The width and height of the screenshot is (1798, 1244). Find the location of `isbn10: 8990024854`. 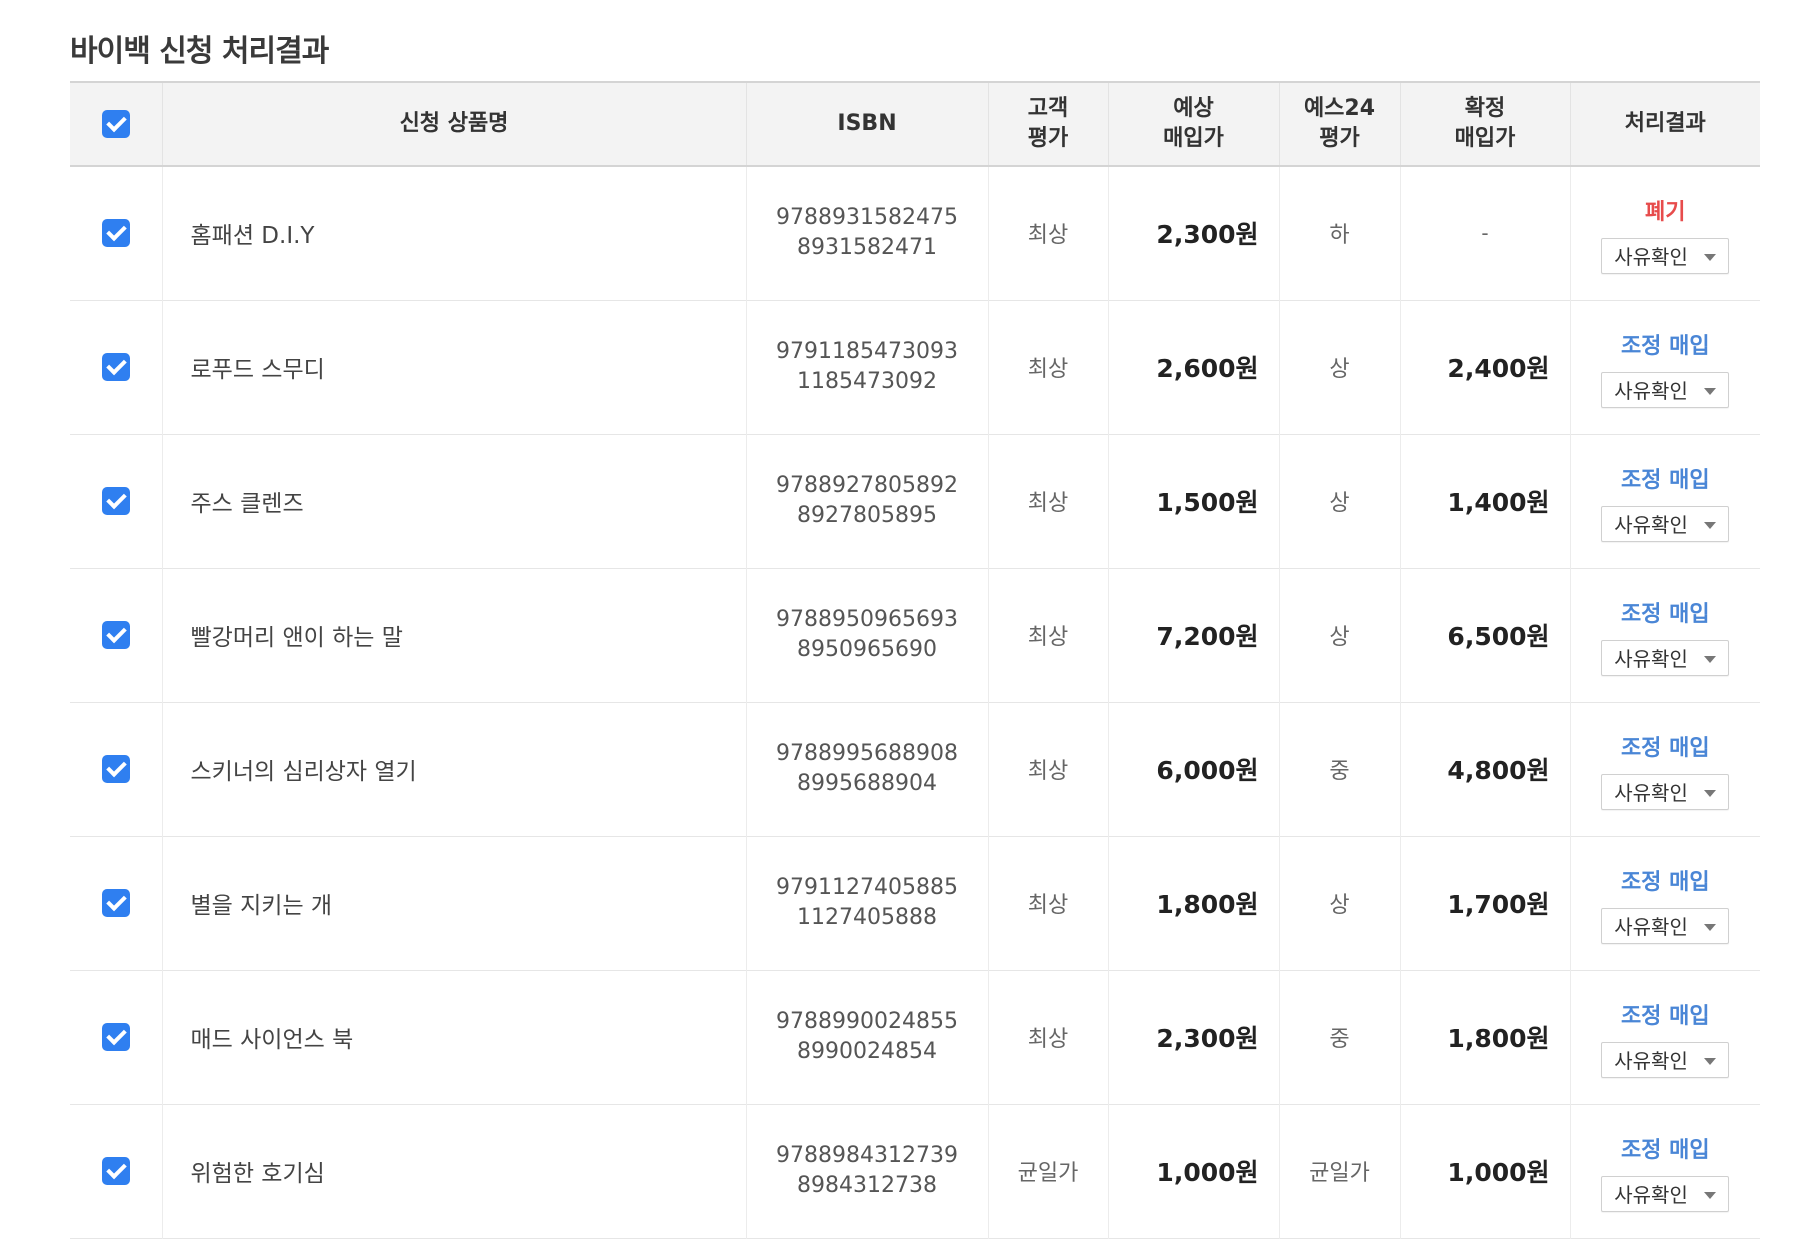

isbn10: 8990024854 is located at coordinates (867, 1051).